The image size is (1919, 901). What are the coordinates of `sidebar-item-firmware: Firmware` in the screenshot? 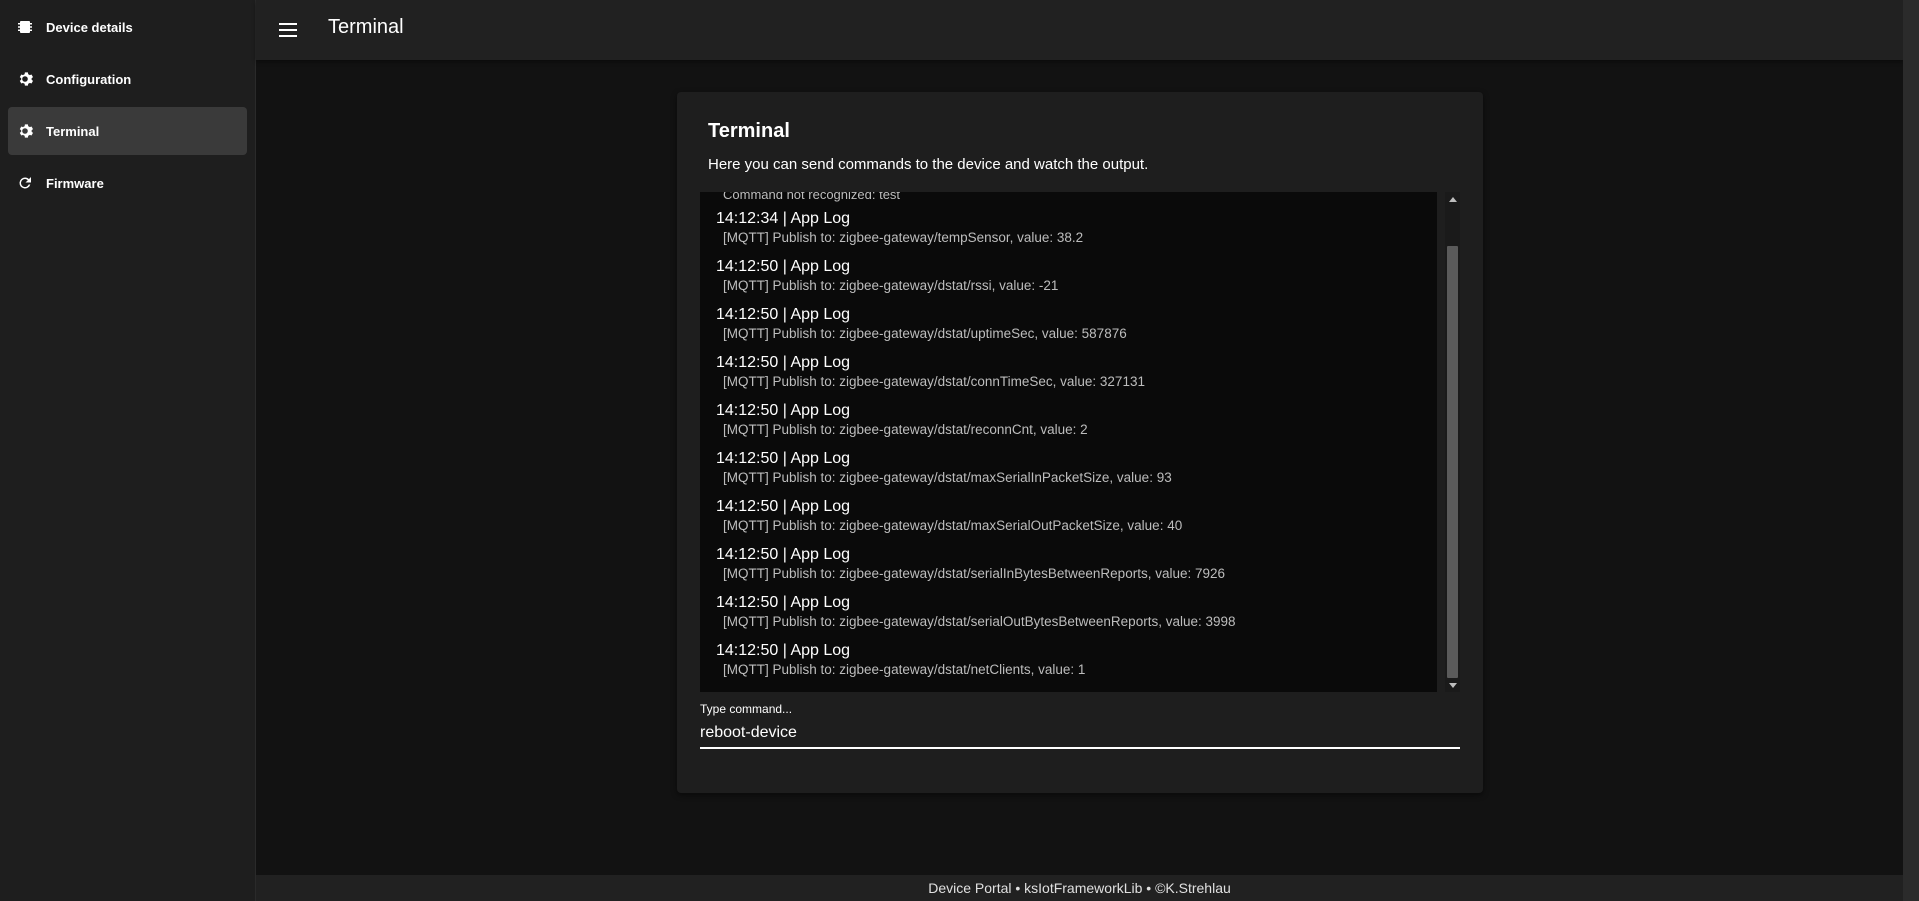 It's located at (127, 183).